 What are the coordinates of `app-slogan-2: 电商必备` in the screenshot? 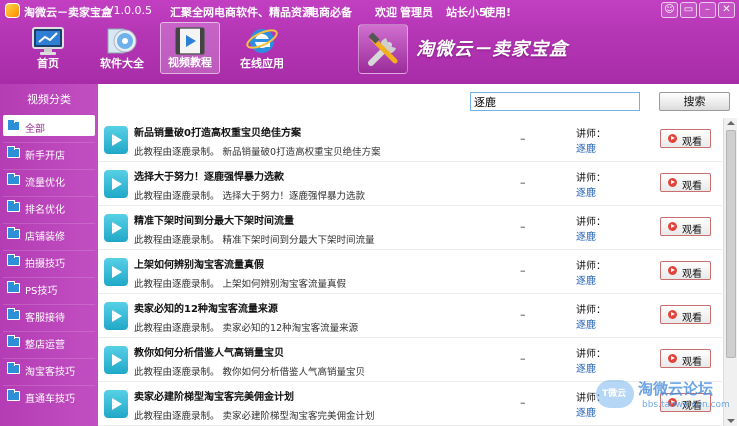 It's located at (330, 12).